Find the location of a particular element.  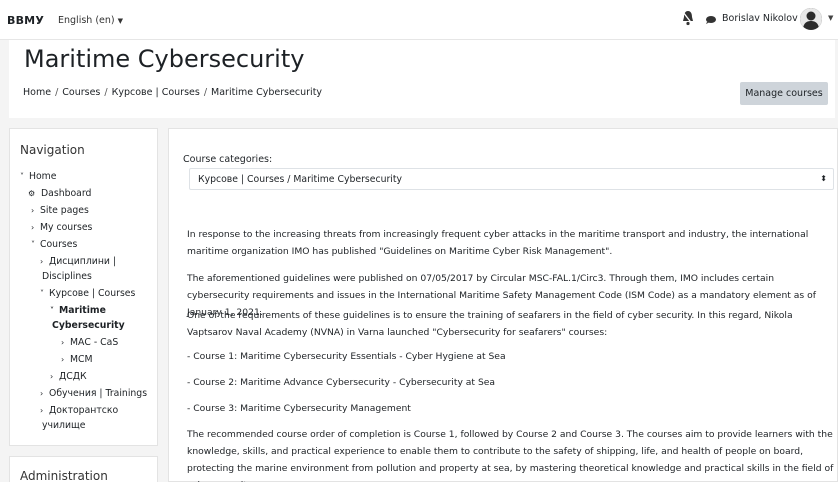

nav-item-disciplines: › Дисциплини | is located at coordinates (78, 261).